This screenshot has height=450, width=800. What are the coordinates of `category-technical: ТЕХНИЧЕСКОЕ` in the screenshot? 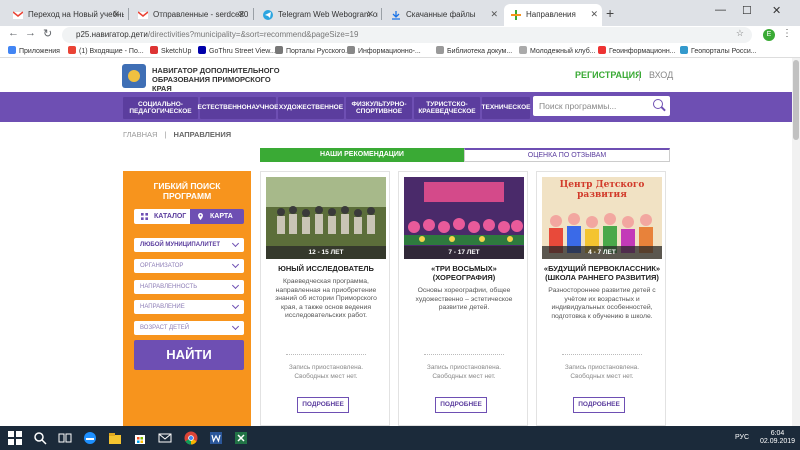 It's located at (506, 108).